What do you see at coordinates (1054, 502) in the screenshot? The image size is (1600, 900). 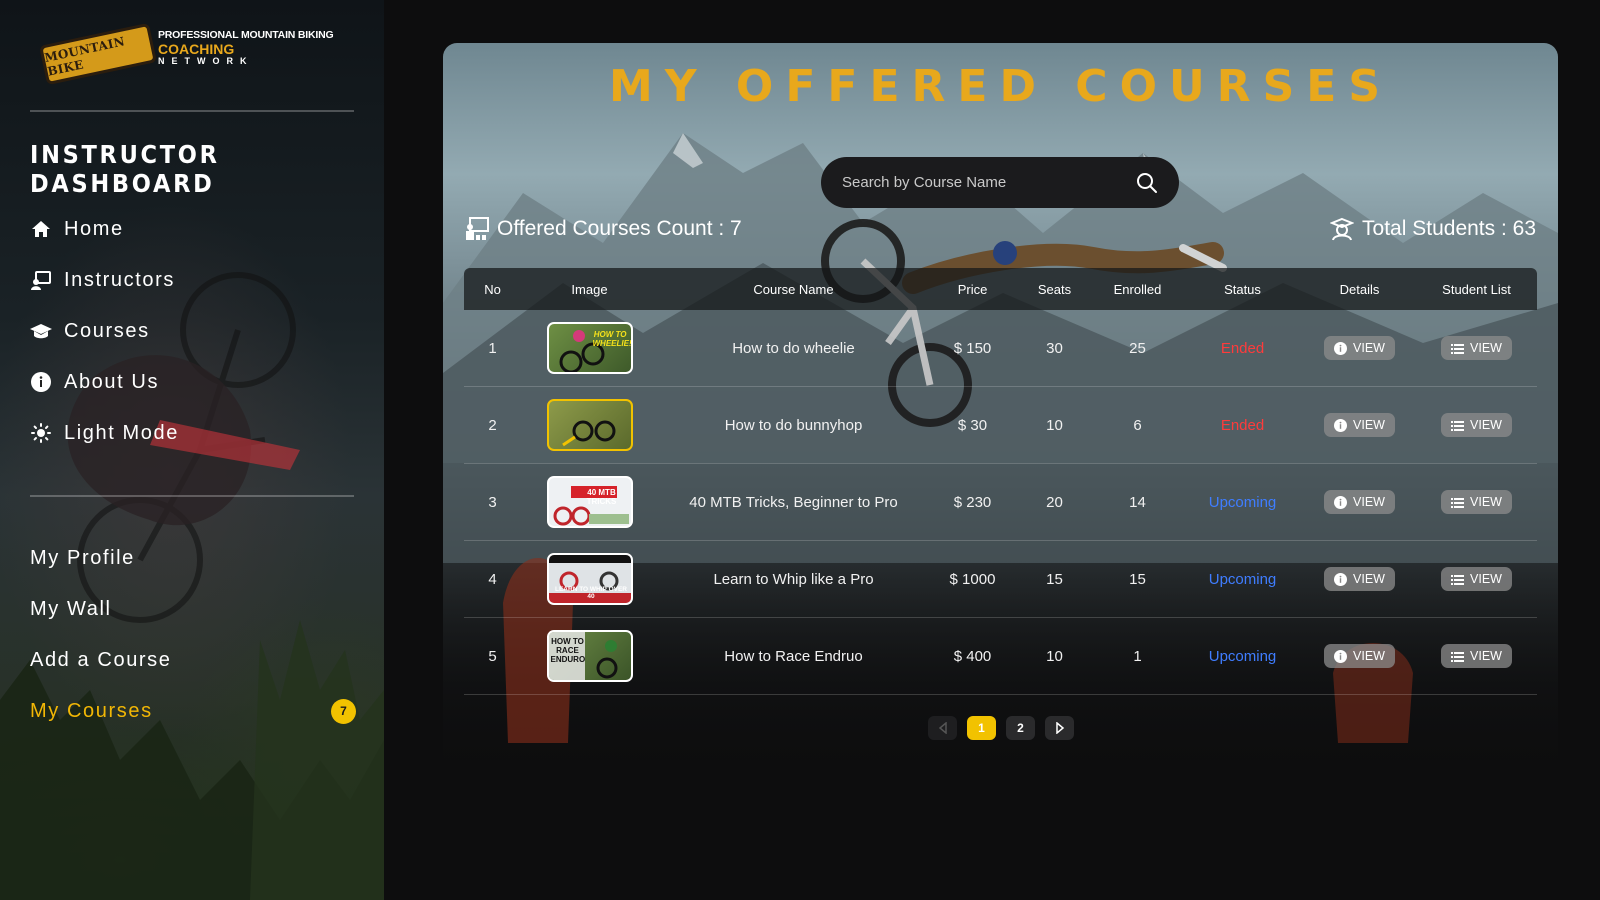 I see `course-seats: 20` at bounding box center [1054, 502].